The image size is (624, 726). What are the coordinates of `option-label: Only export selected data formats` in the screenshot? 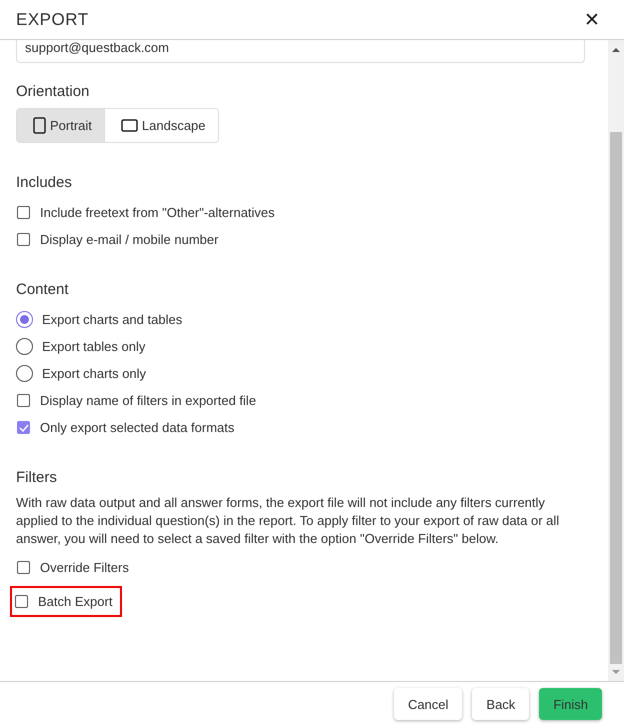 It's located at (137, 427).